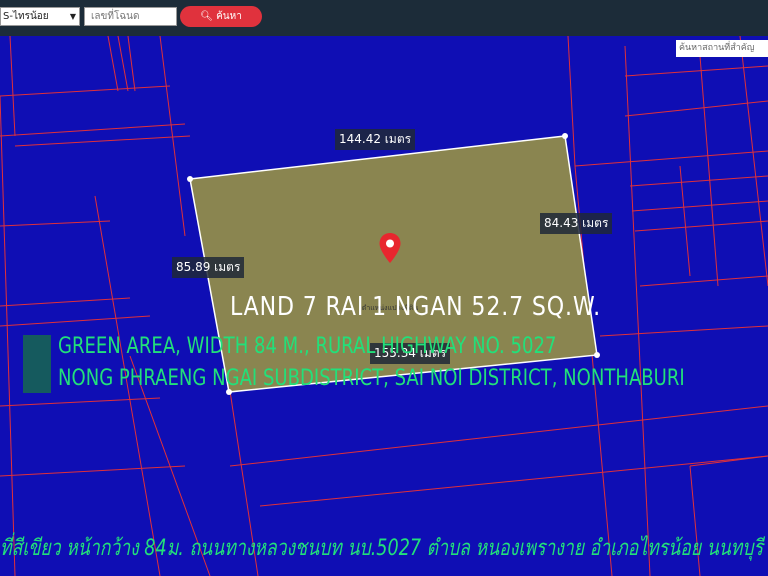 This screenshot has width=768, height=576. I want to click on land-size-headline: LAND 7 RAI 1 NGAN 52.7 SQ.W., so click(415, 307).